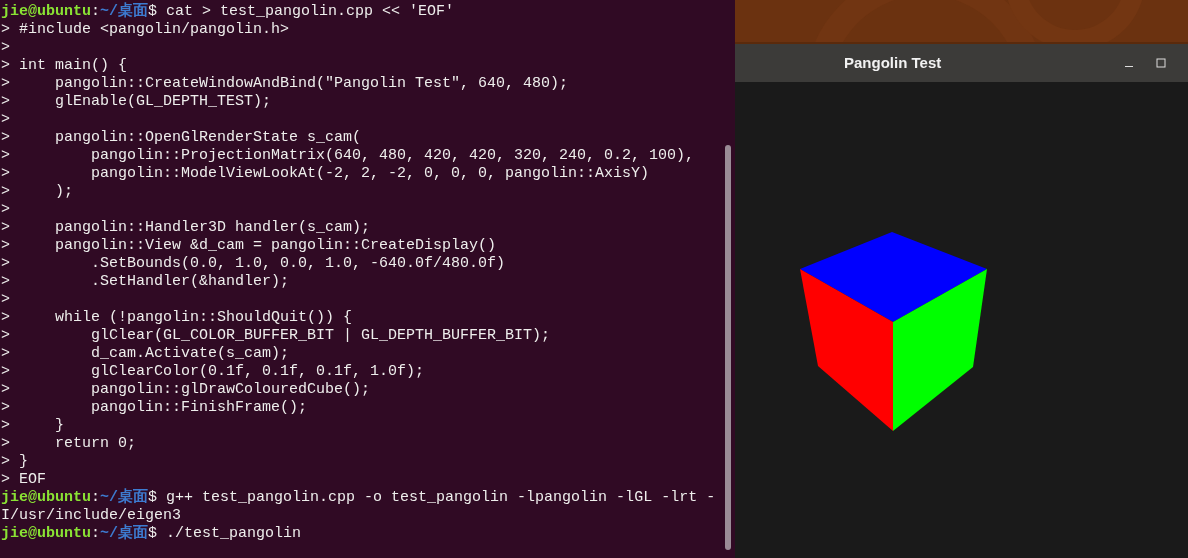 Image resolution: width=1188 pixels, height=558 pixels. Describe the element at coordinates (64, 65) in the screenshot. I see `terminal-line: > int main() {` at that location.